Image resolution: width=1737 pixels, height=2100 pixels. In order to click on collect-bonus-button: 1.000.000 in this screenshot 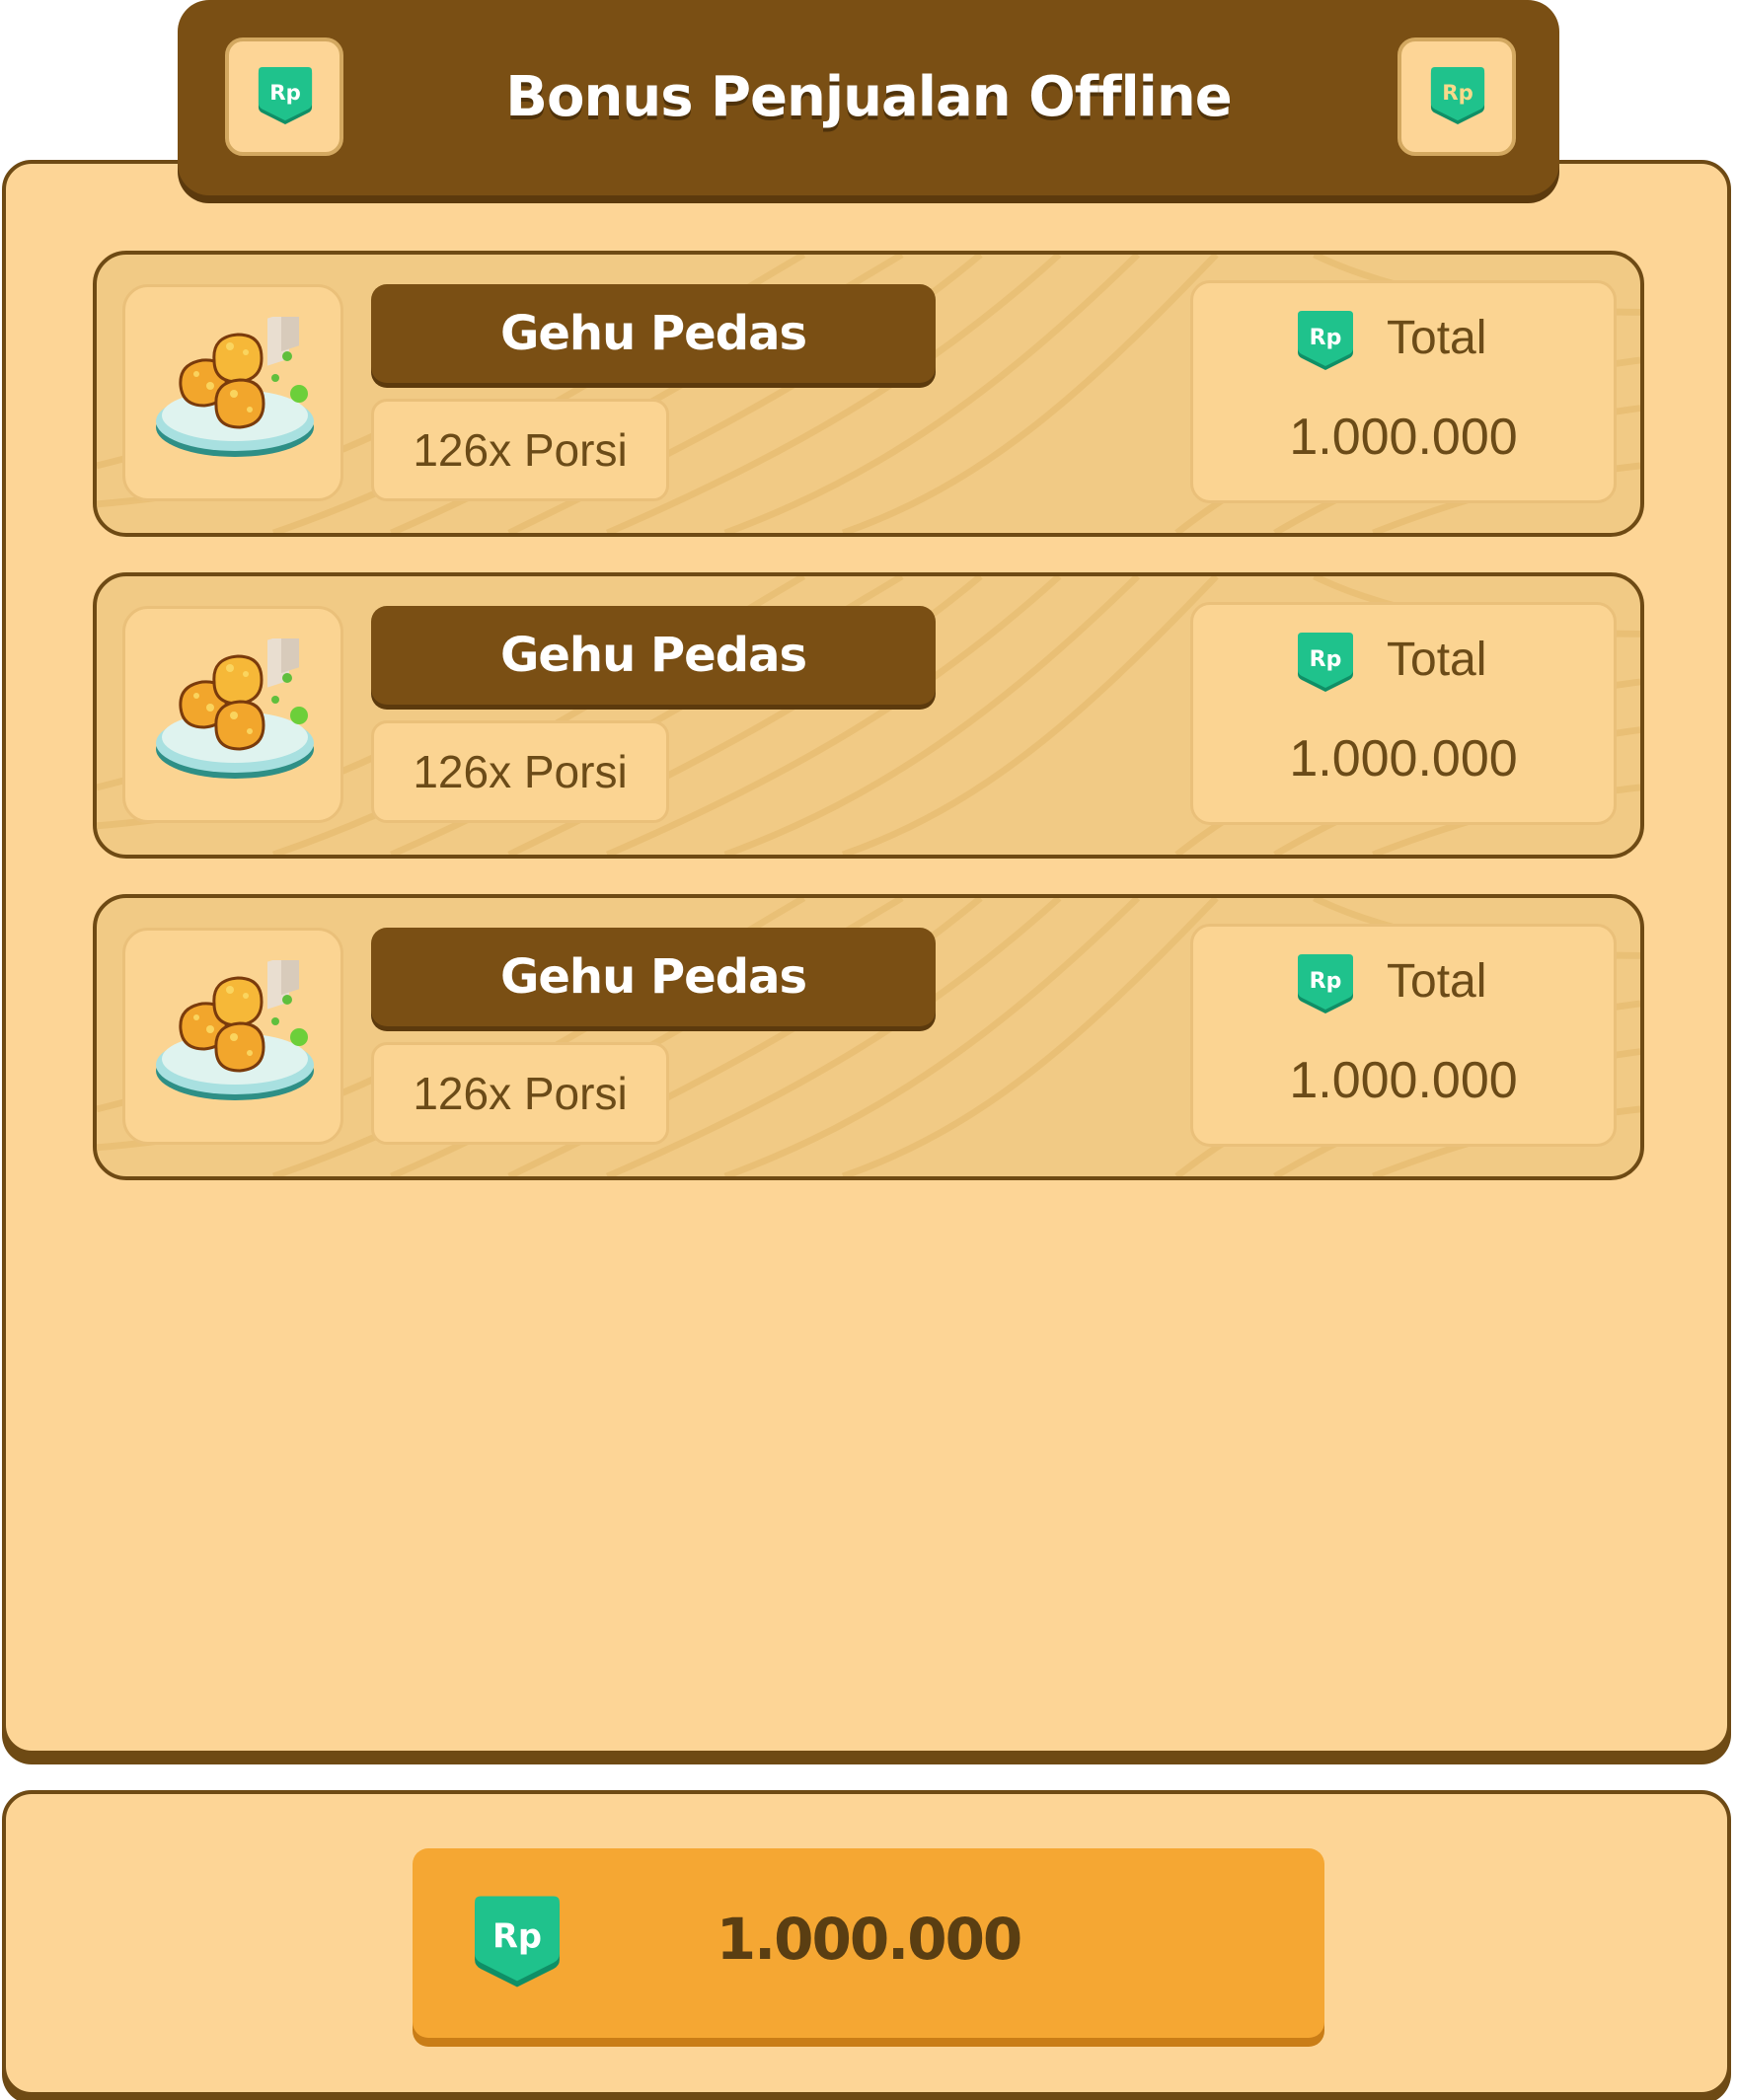, I will do `click(868, 1943)`.